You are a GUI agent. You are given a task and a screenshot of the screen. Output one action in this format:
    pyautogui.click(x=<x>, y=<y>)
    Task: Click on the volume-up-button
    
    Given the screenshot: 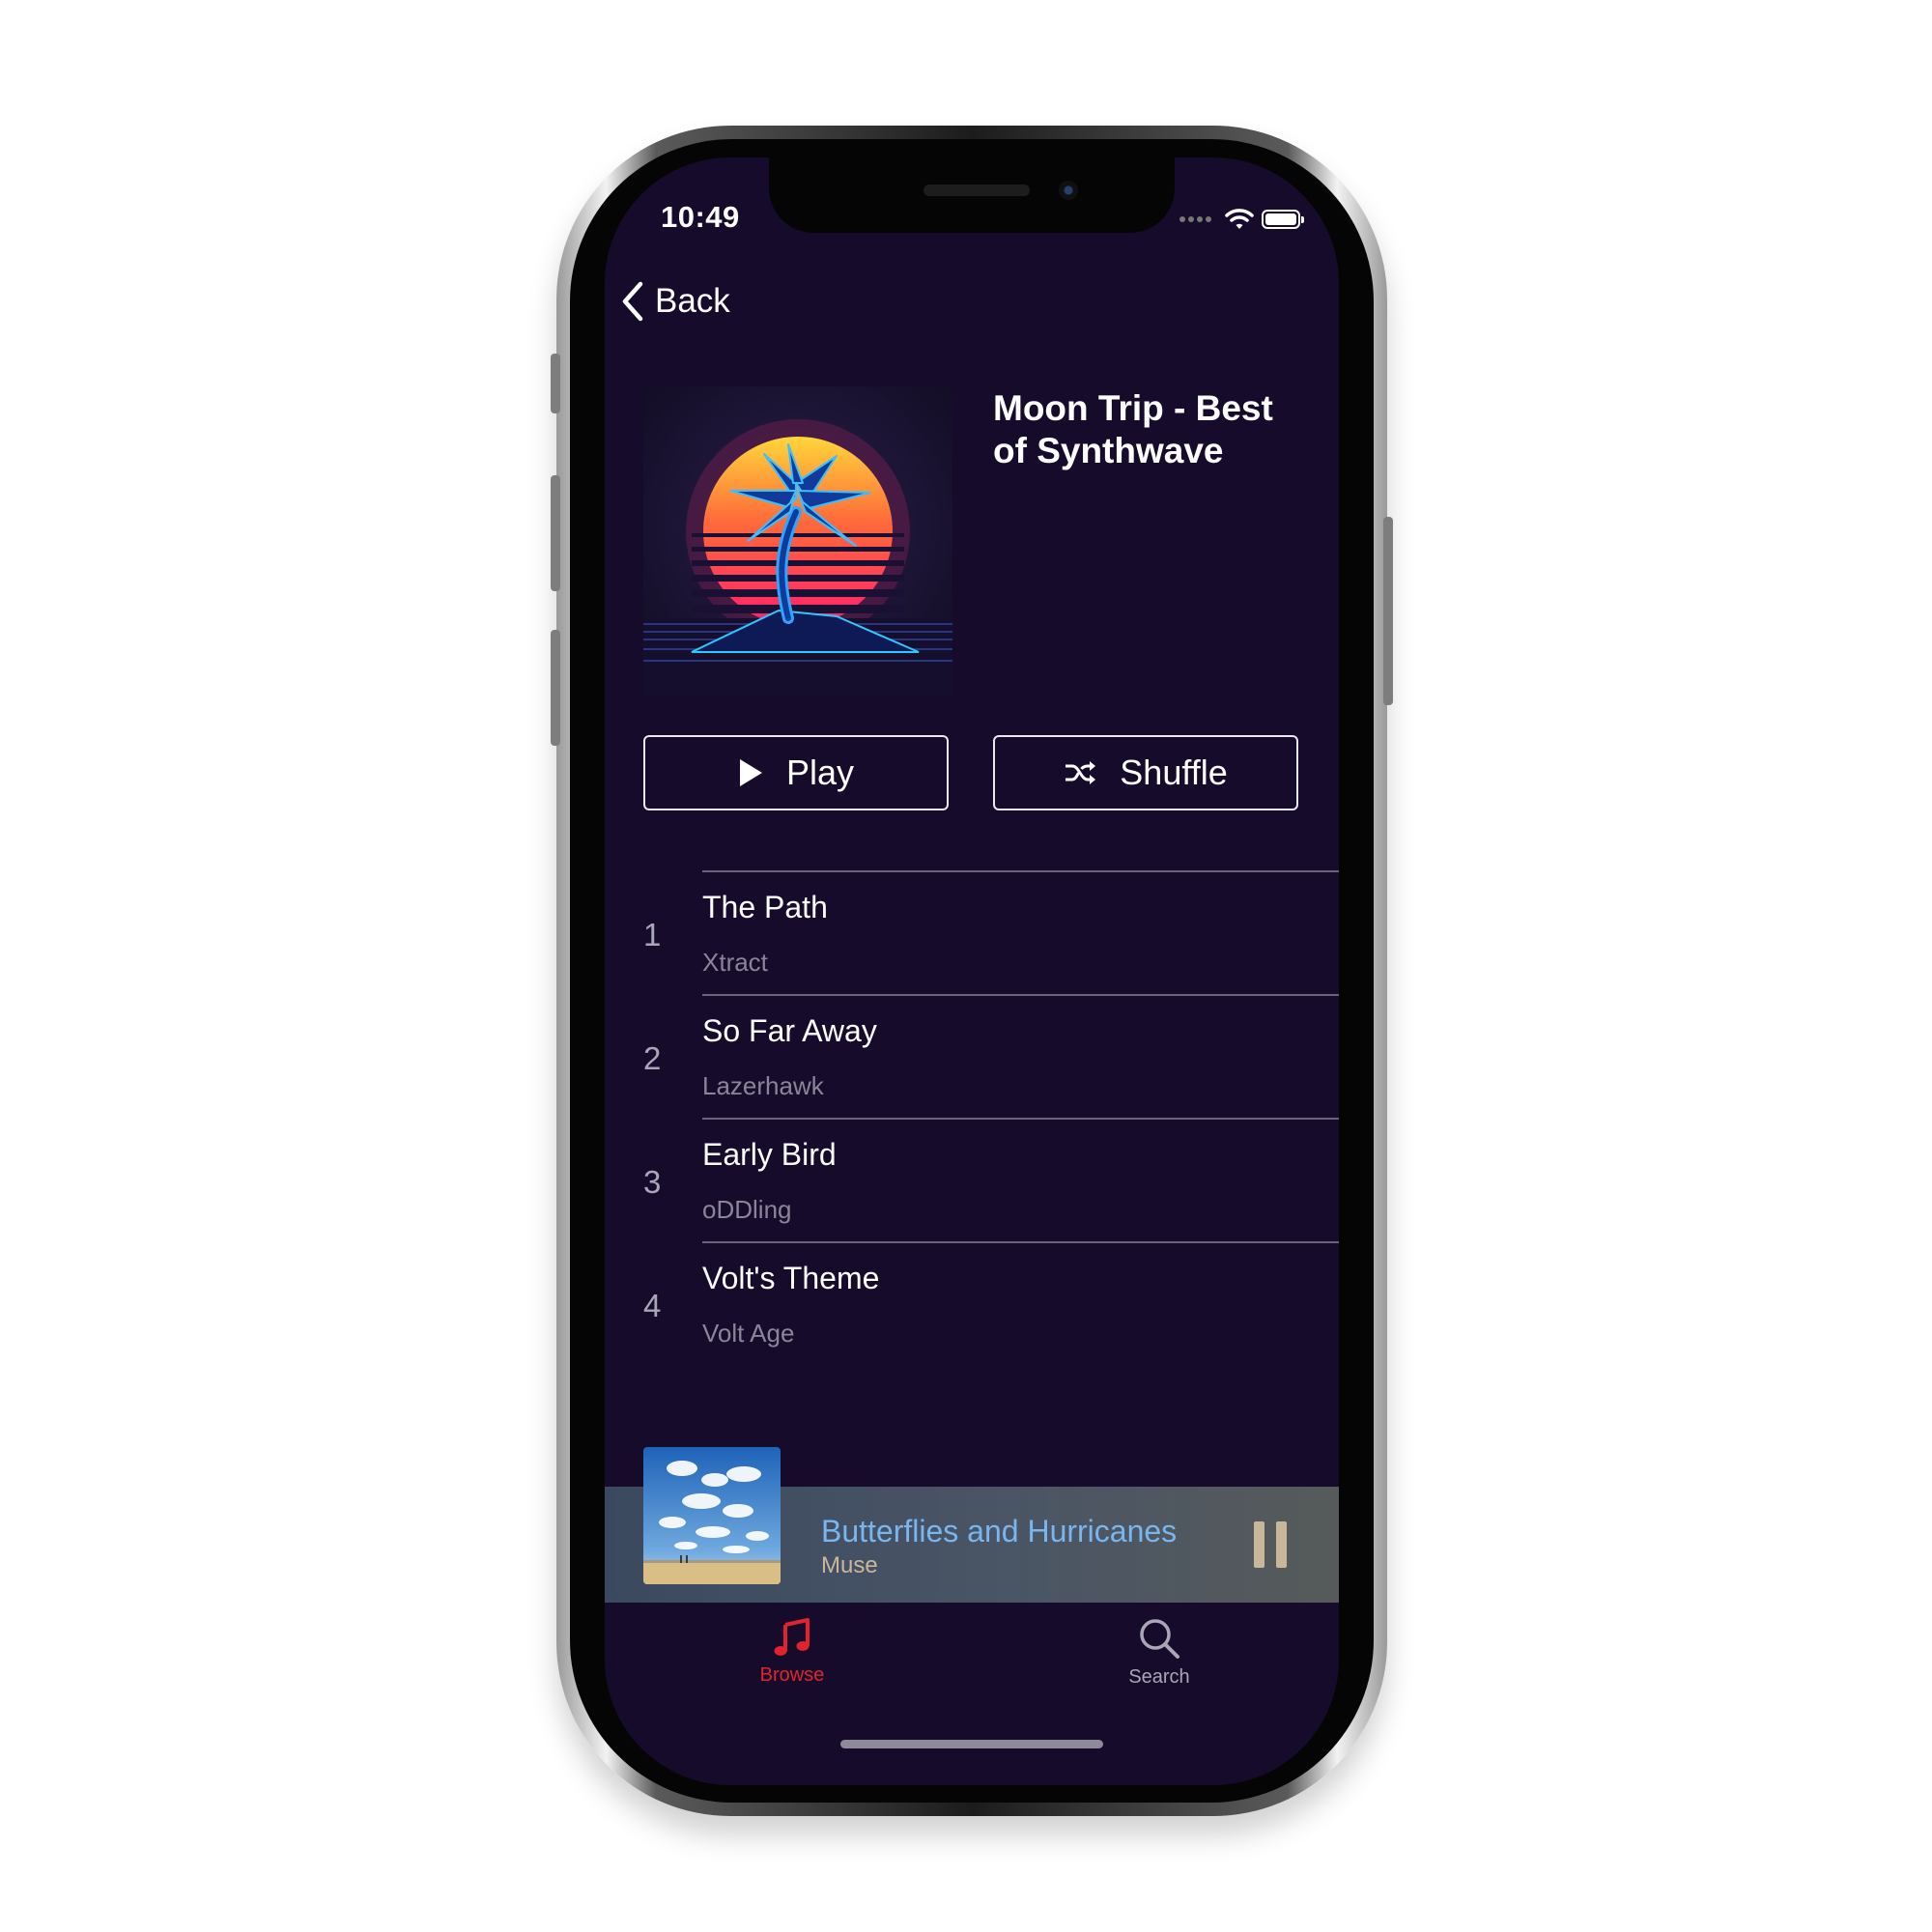 What is the action you would take?
    pyautogui.click(x=555, y=533)
    